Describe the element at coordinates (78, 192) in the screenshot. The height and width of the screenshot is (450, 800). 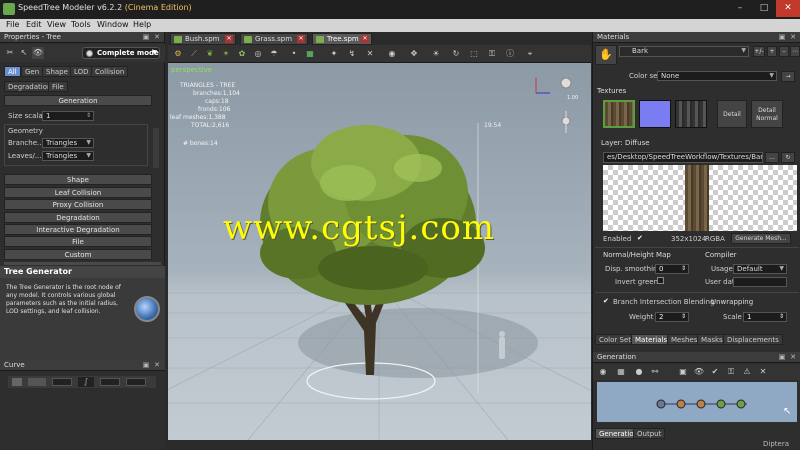
I see `section-leaf-collision: Leaf Collision` at that location.